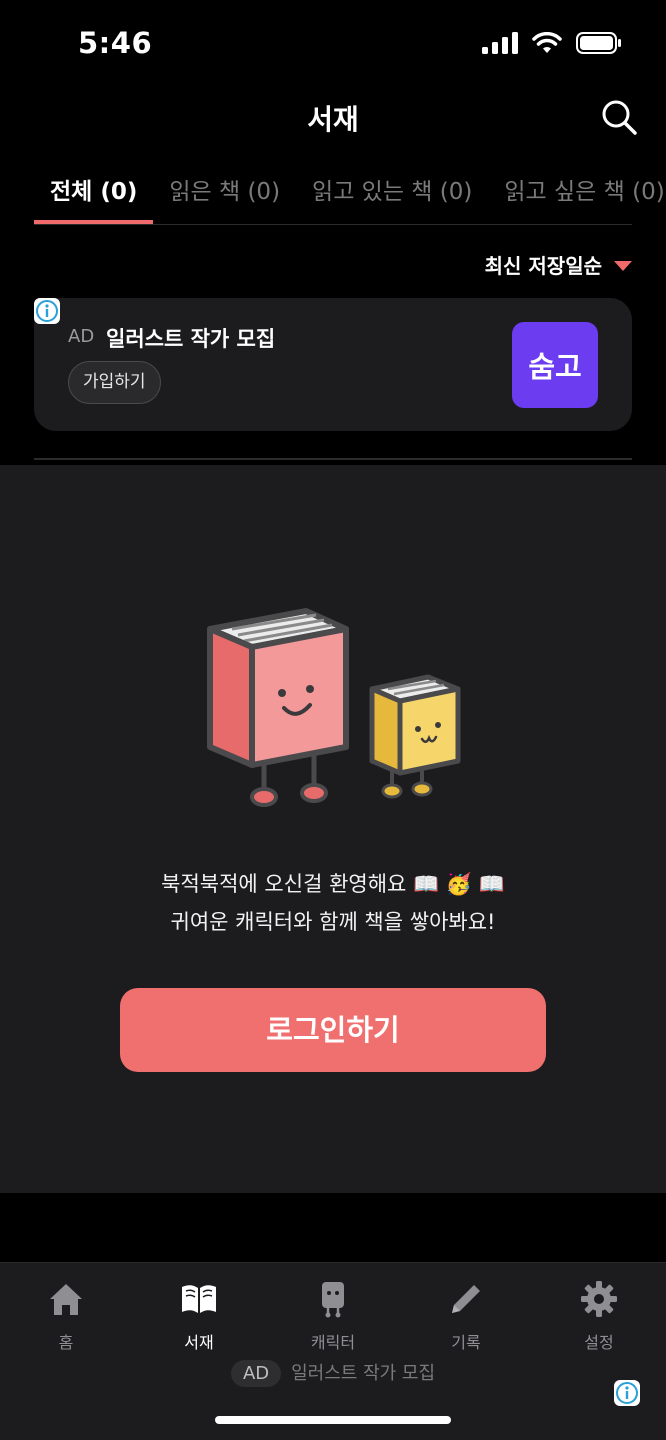 The image size is (666, 1440). What do you see at coordinates (599, 1342) in the screenshot?
I see `tabbar-label-settings: 설정` at bounding box center [599, 1342].